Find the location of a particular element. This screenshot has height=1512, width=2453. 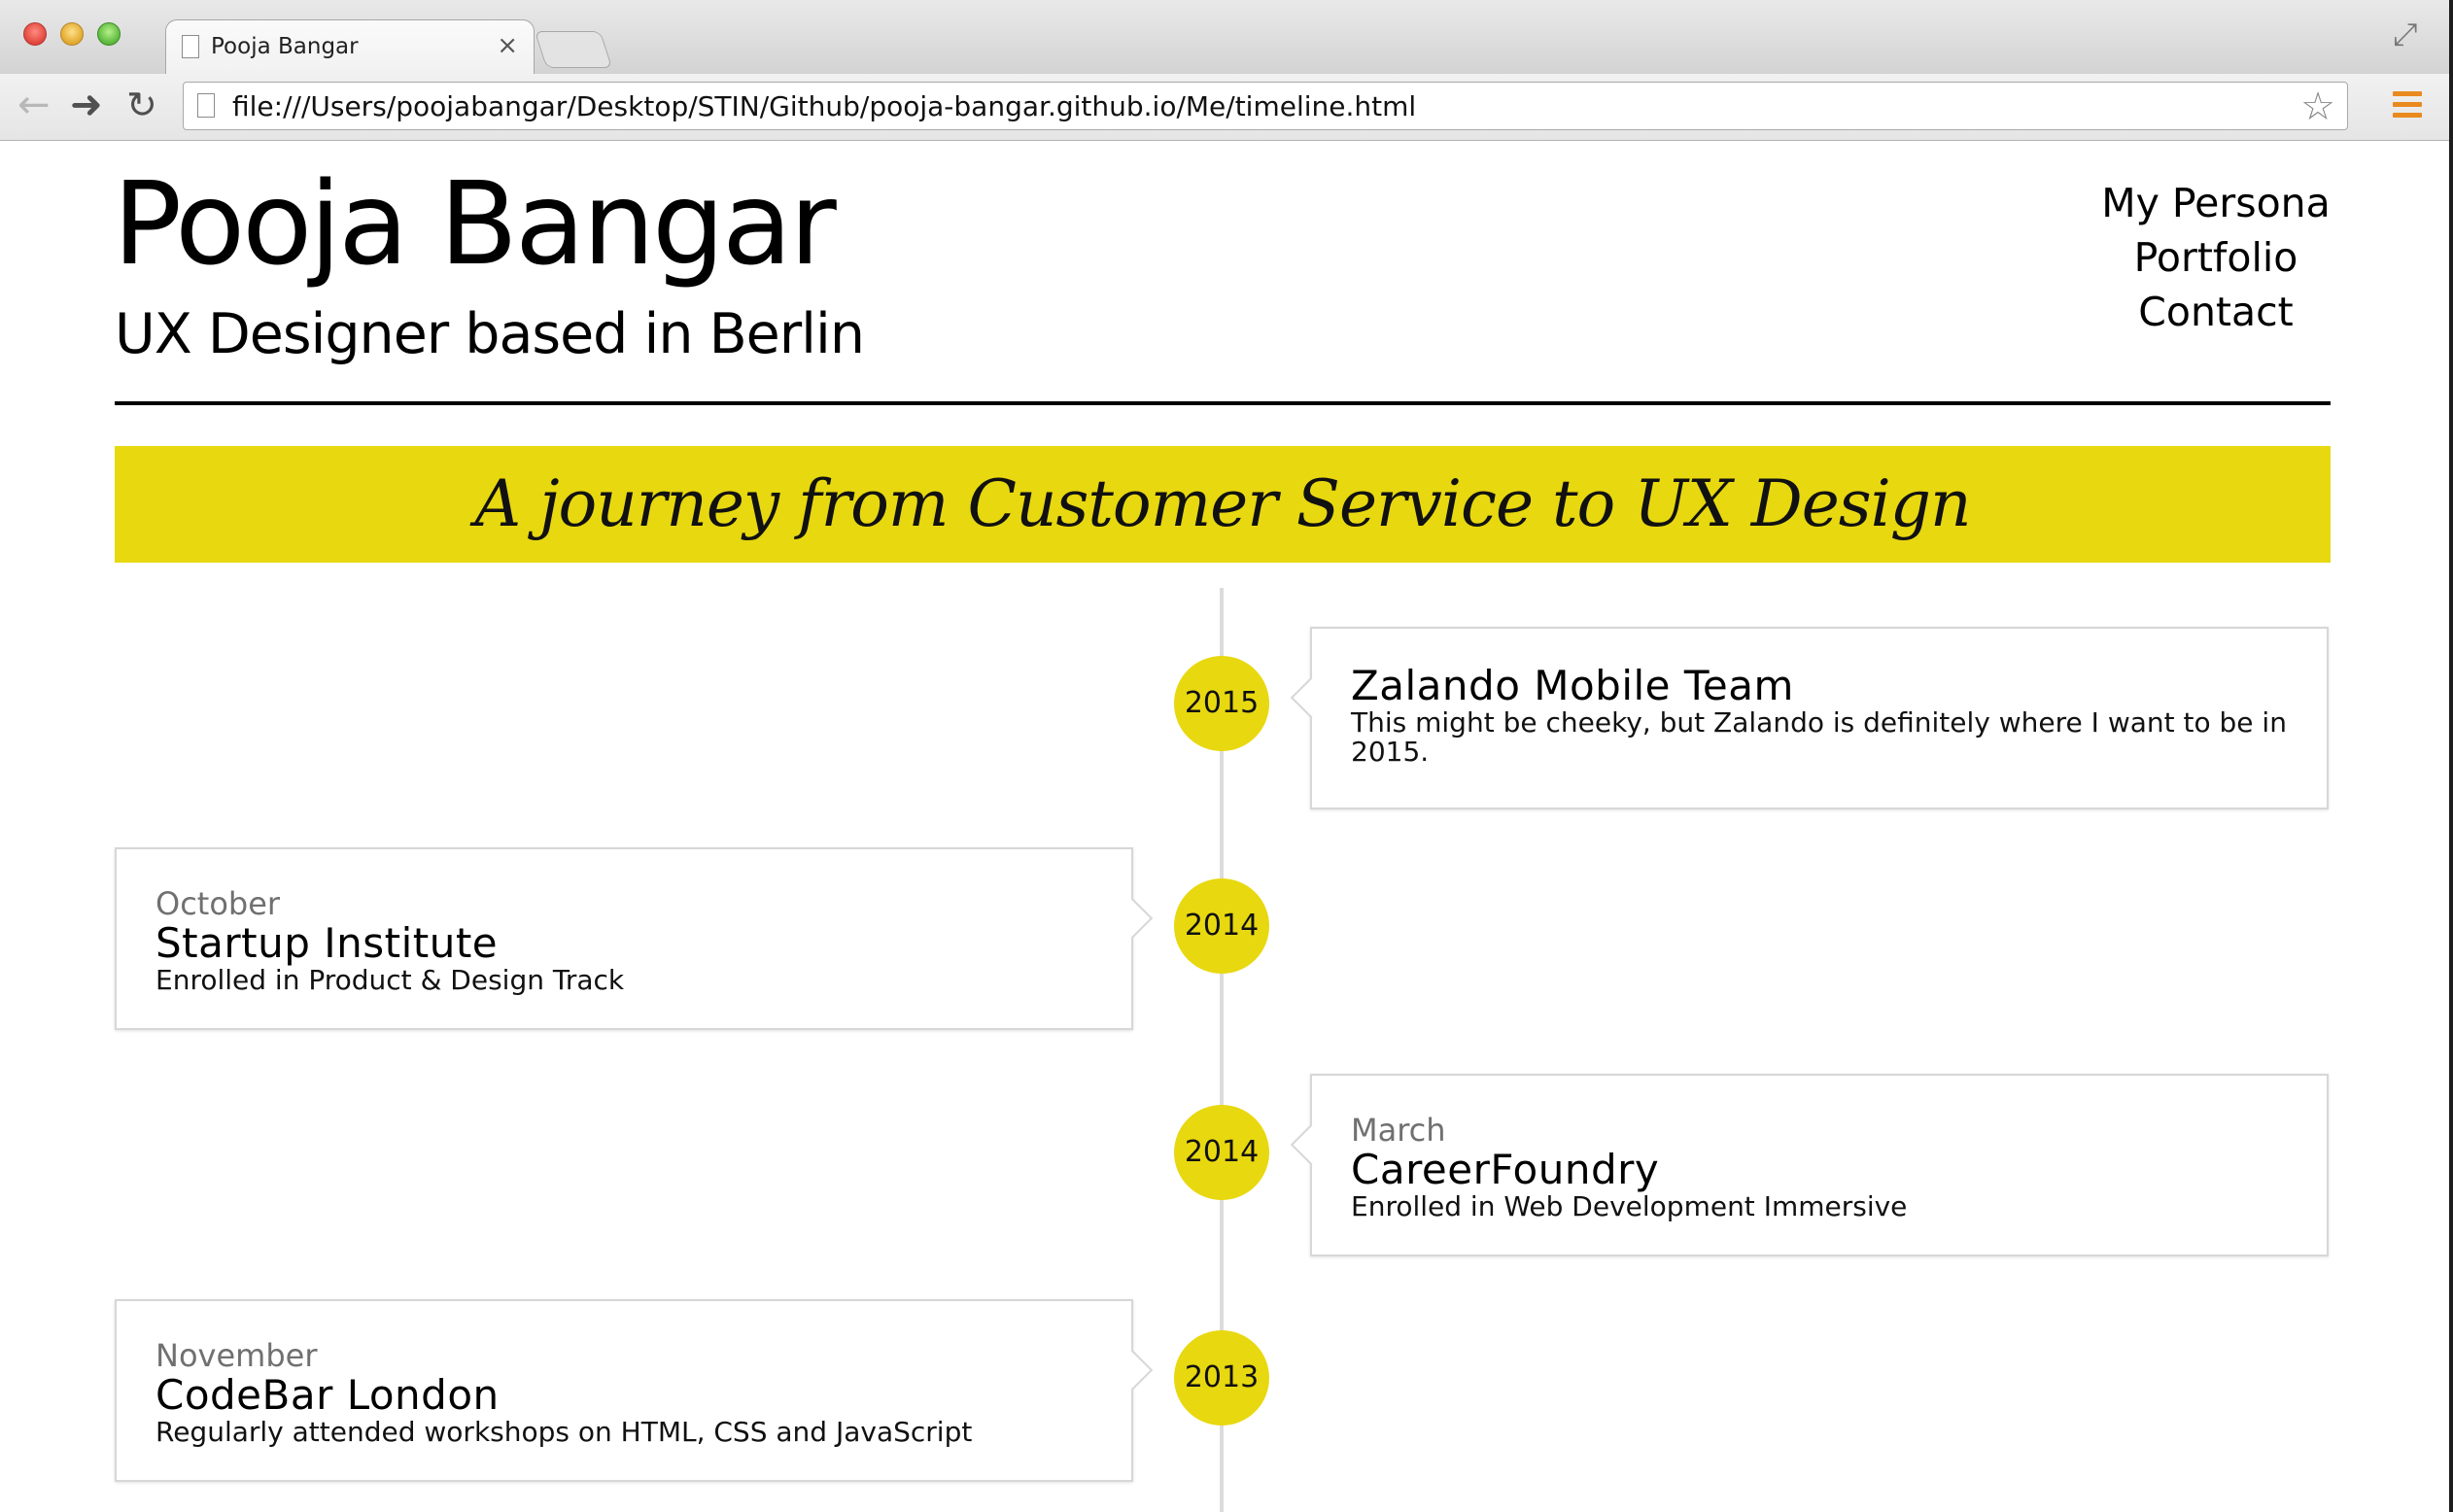

window-edge is located at coordinates (2451, 756).